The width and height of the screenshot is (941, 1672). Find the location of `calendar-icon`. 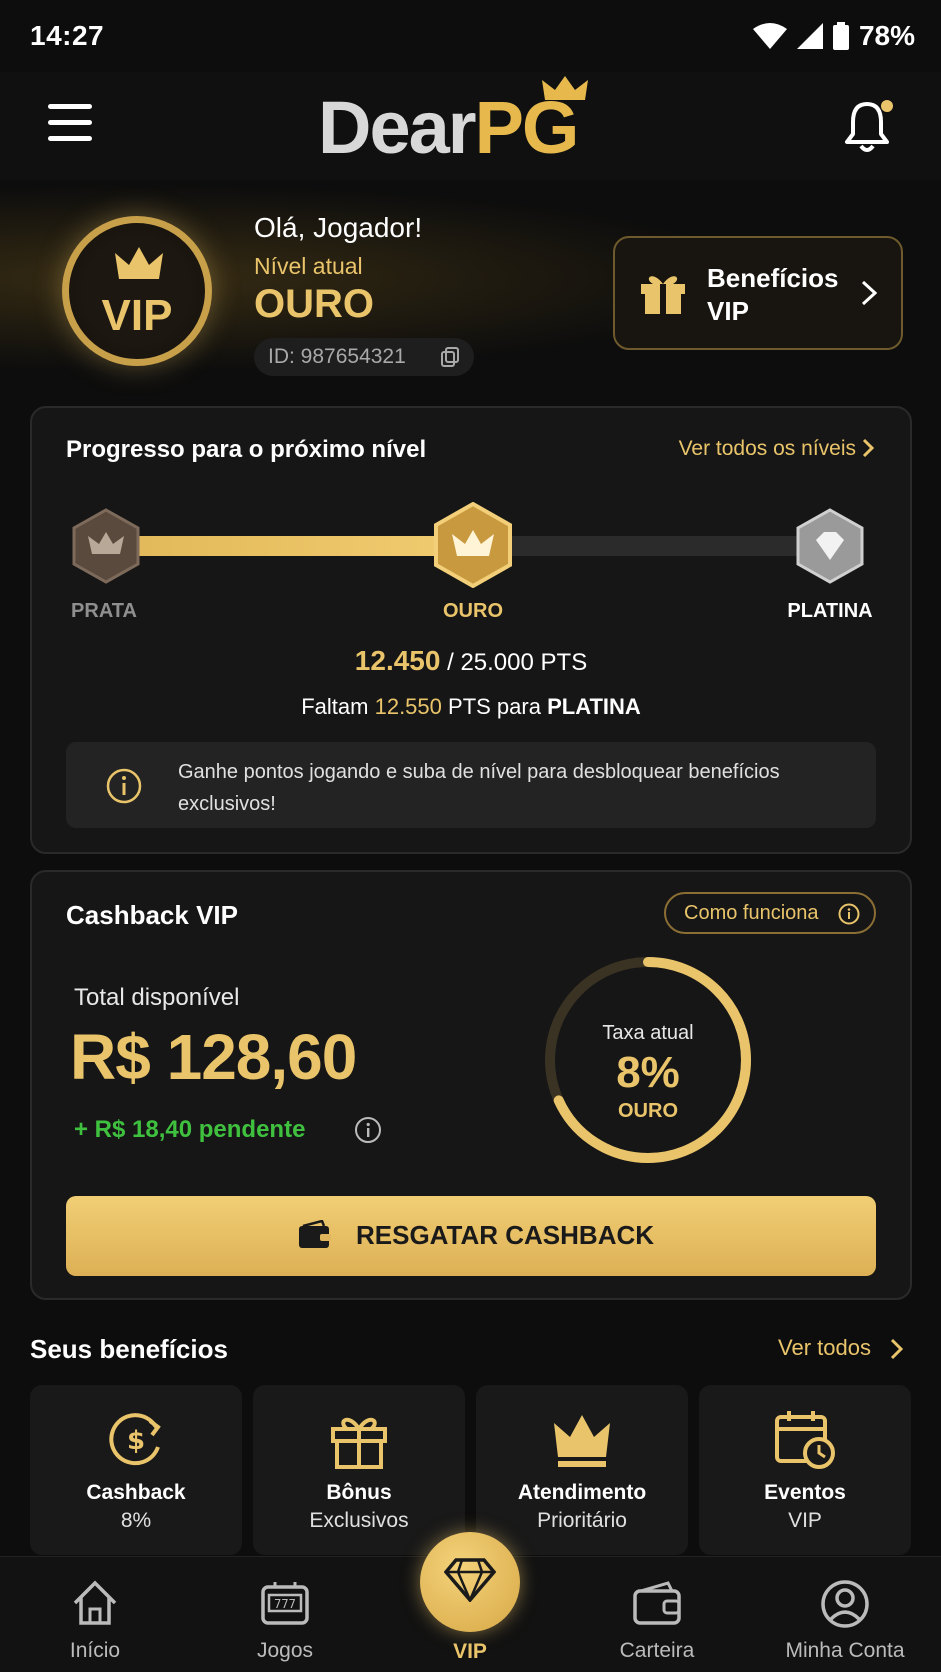

calendar-icon is located at coordinates (805, 1440).